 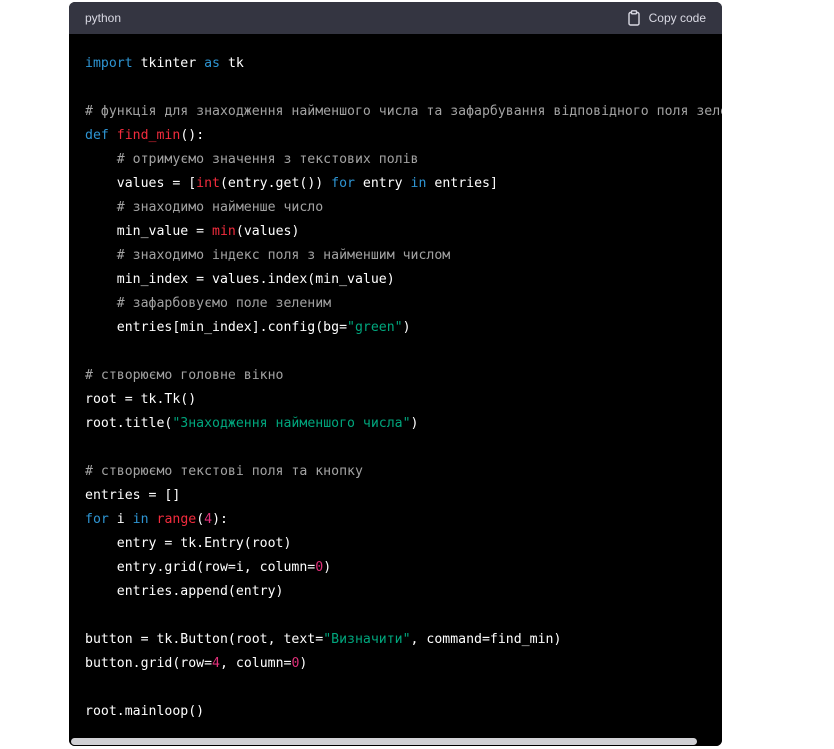 What do you see at coordinates (184, 375) in the screenshot?
I see `code-token: # створюємо головне вікно` at bounding box center [184, 375].